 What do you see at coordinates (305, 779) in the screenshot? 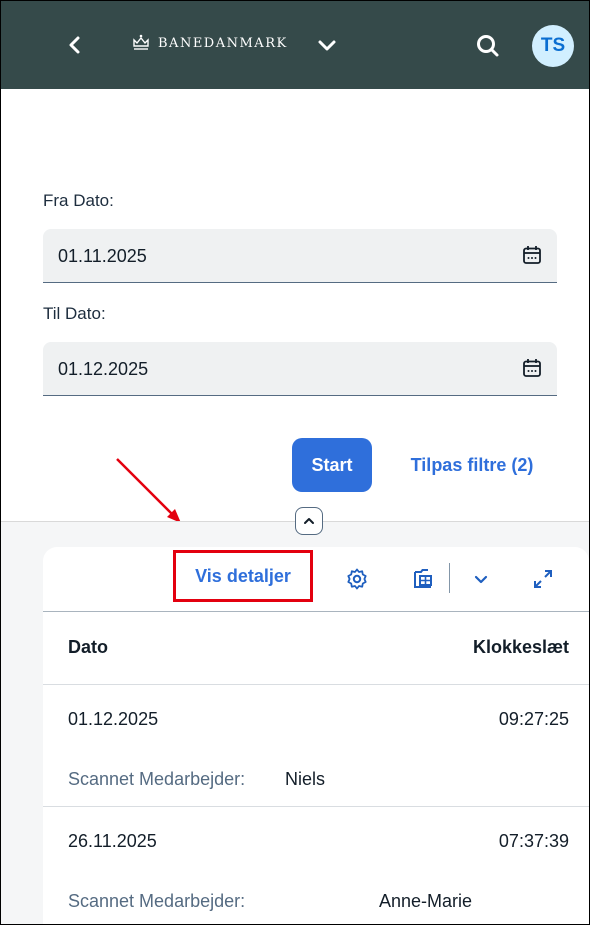
I see `row-1-employee: Niels` at bounding box center [305, 779].